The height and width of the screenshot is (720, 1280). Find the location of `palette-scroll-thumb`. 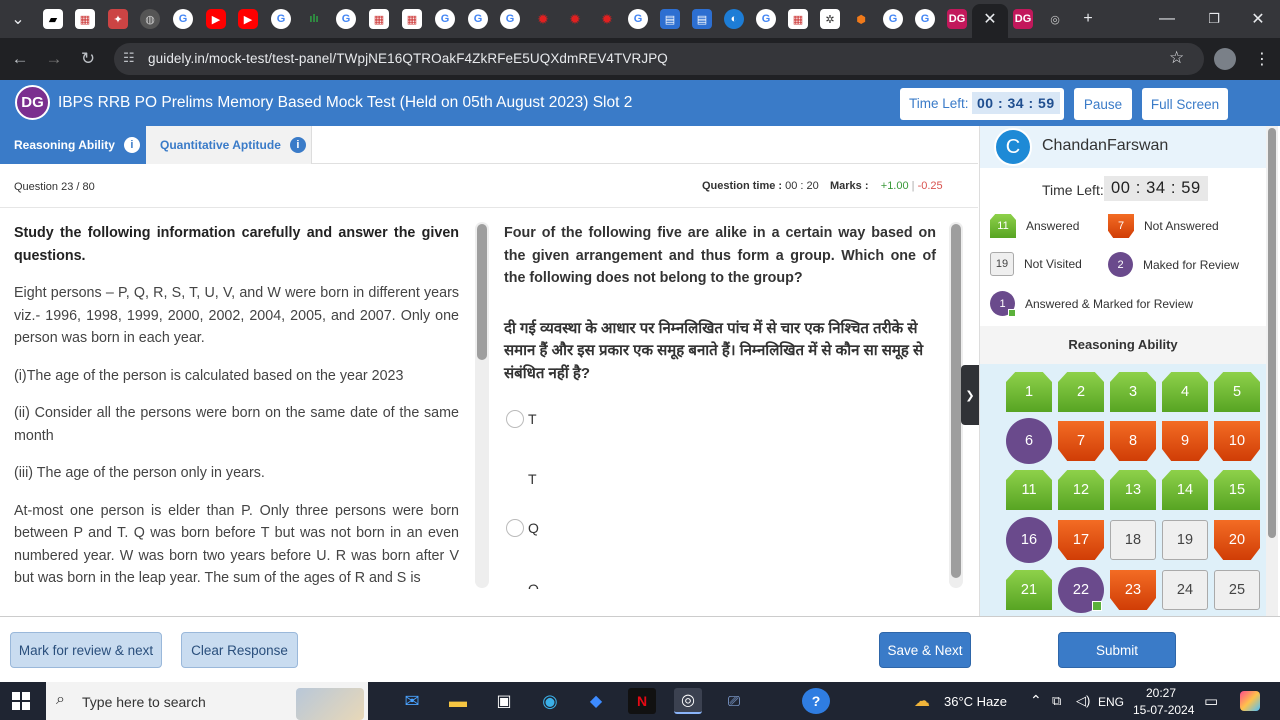

palette-scroll-thumb is located at coordinates (1272, 333).